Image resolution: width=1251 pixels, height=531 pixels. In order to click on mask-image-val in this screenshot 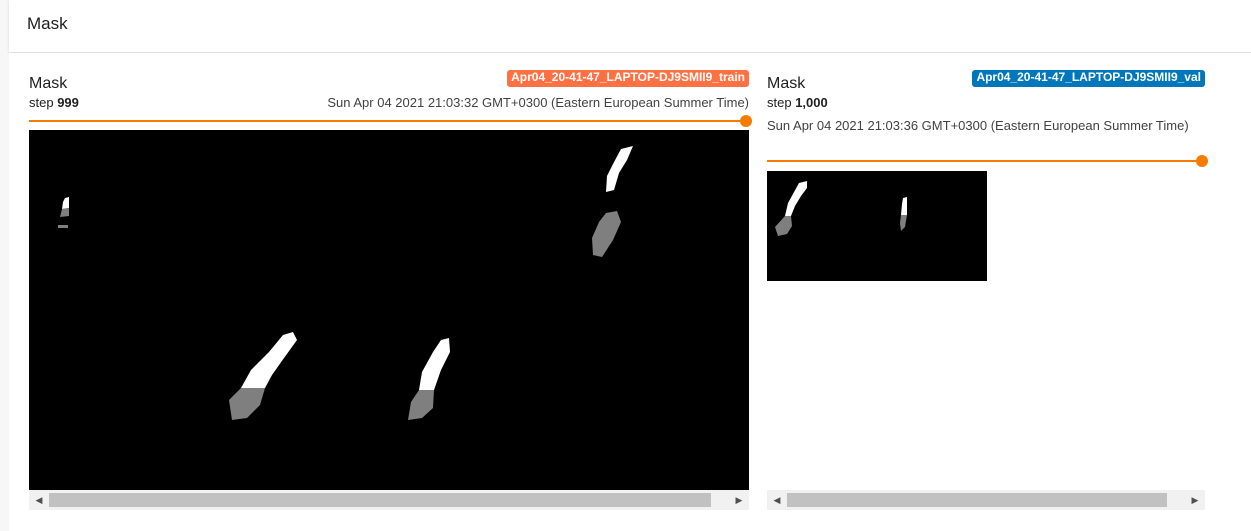, I will do `click(877, 226)`.